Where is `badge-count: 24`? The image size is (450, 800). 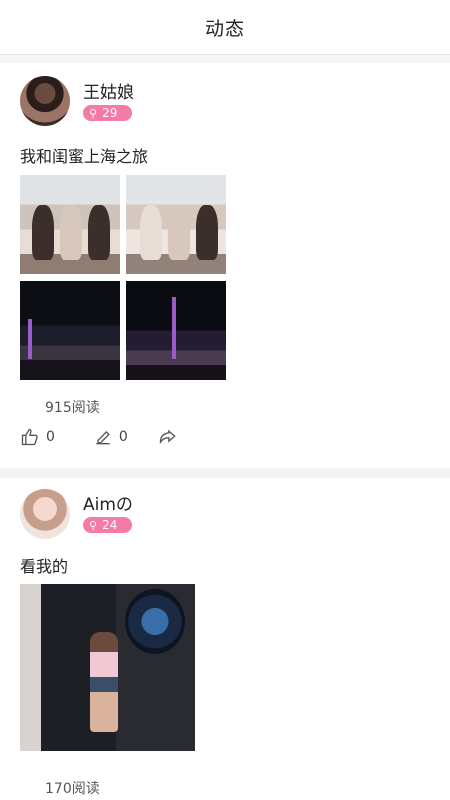
badge-count: 24 is located at coordinates (110, 525).